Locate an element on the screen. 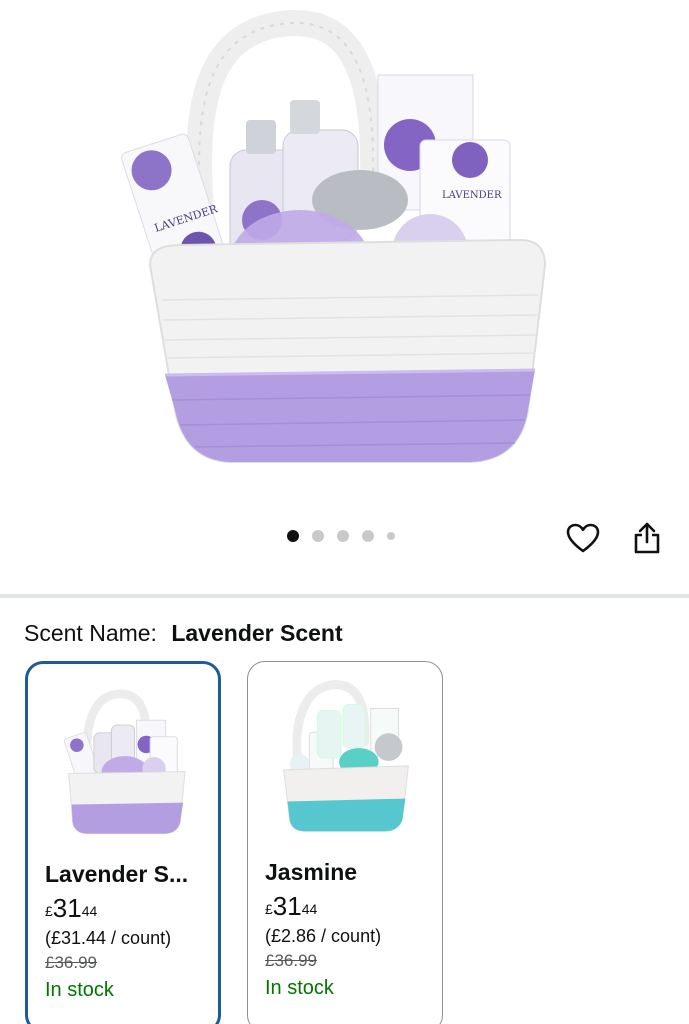 Image resolution: width=689 pixels, height=1024 pixels. heart-icon is located at coordinates (583, 538).